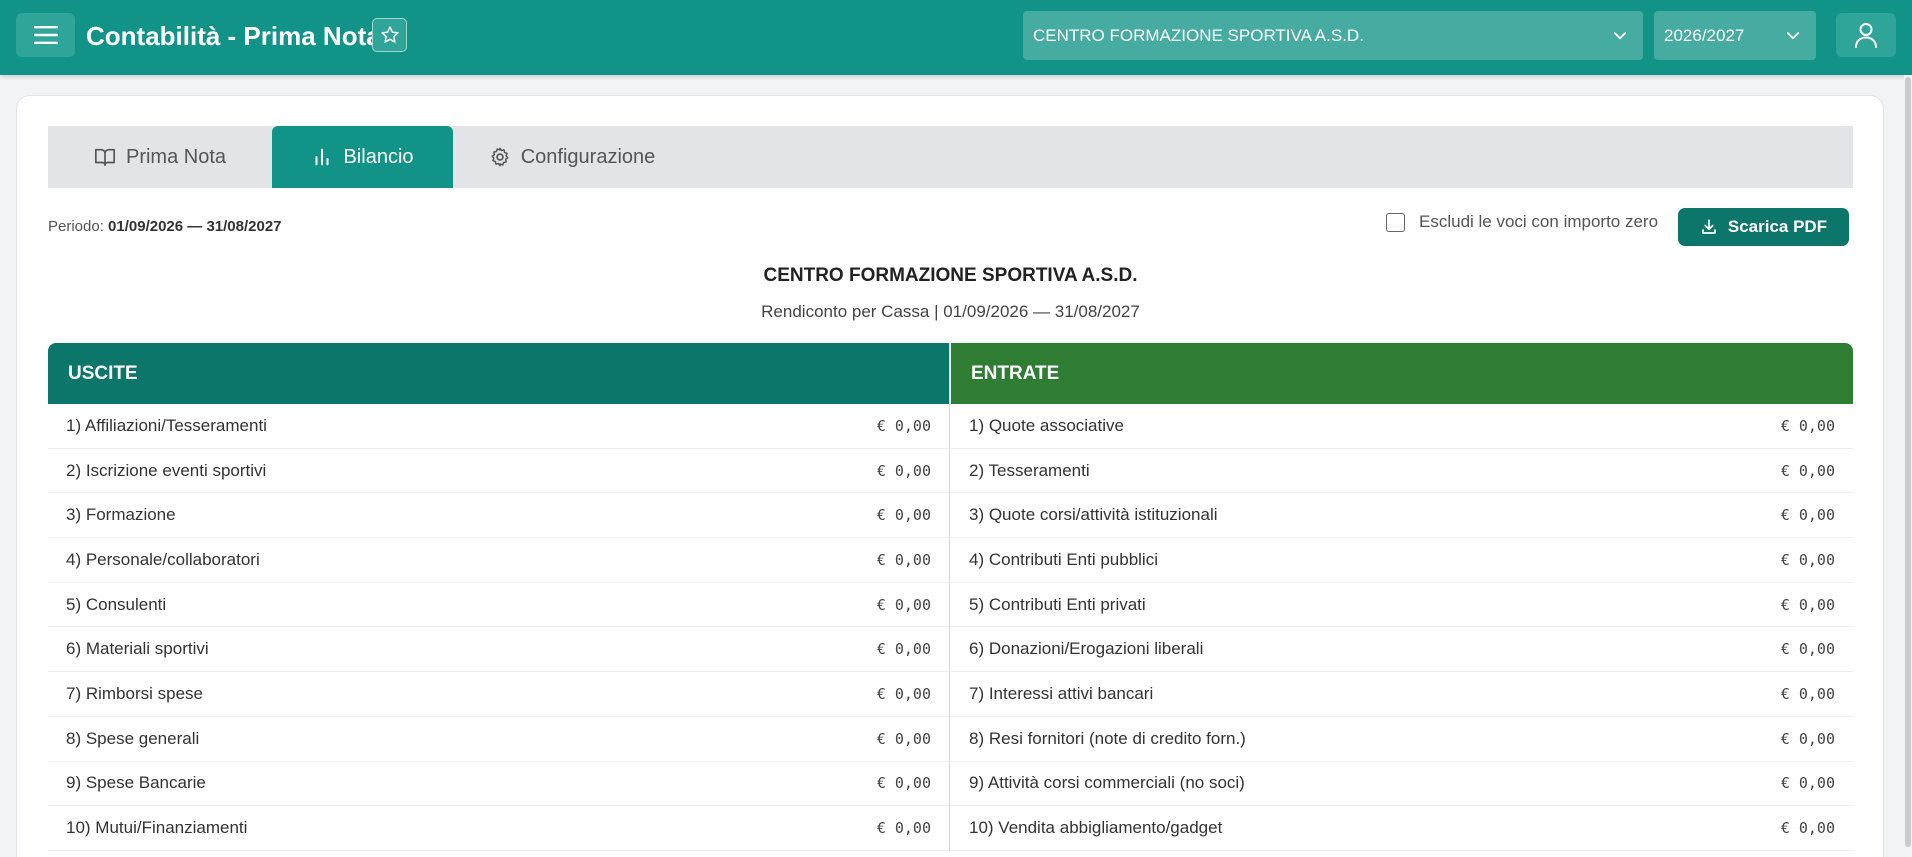  Describe the element at coordinates (1402, 373) in the screenshot. I see `entrate-header: ENTRATE` at that location.